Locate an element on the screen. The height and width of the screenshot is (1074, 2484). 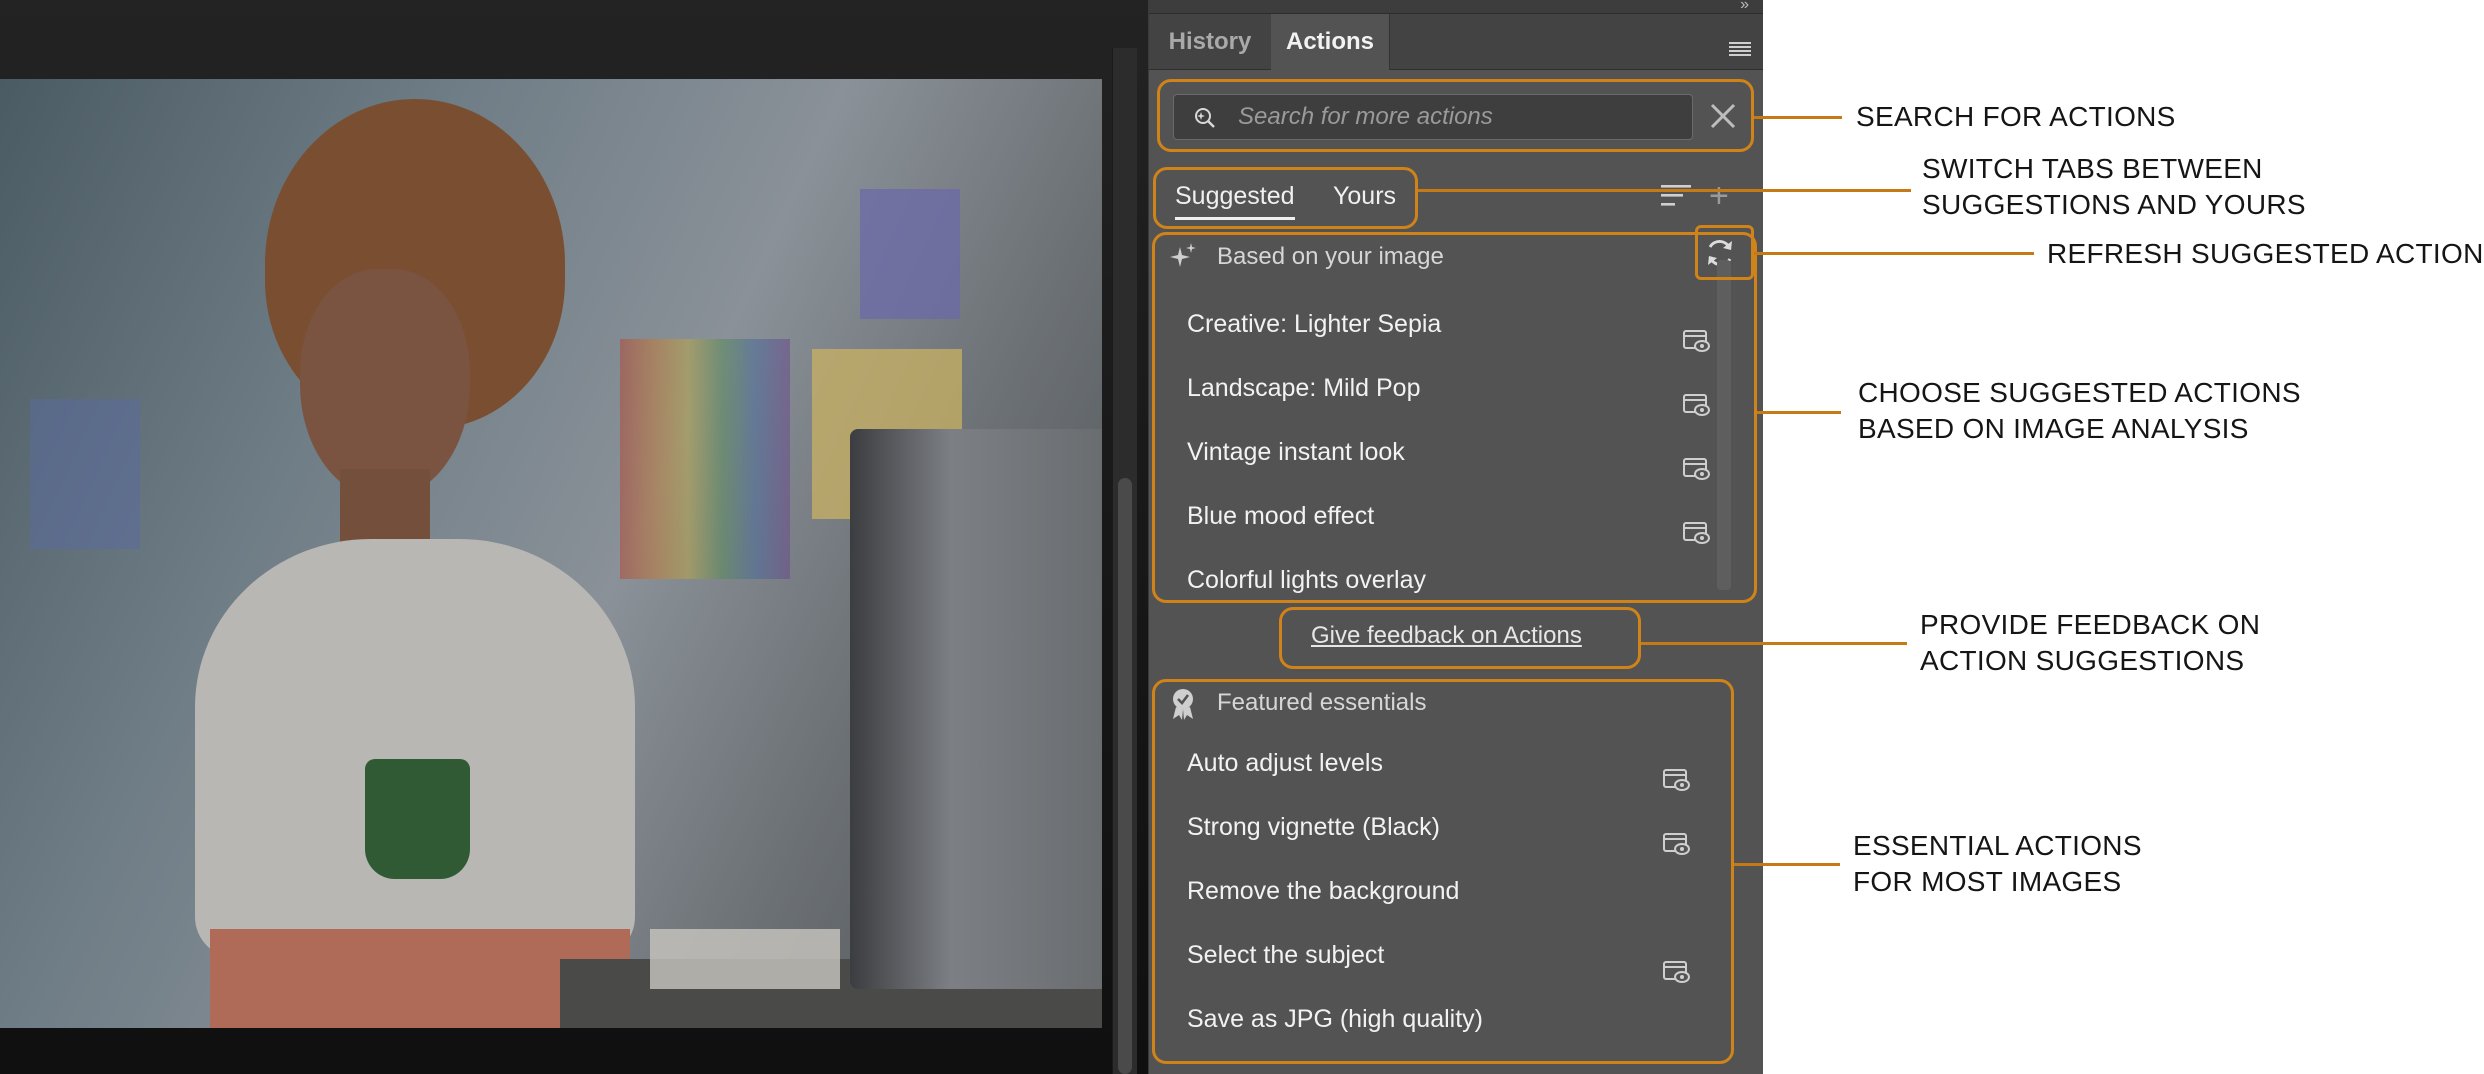
photo-poster-left is located at coordinates (85, 474).